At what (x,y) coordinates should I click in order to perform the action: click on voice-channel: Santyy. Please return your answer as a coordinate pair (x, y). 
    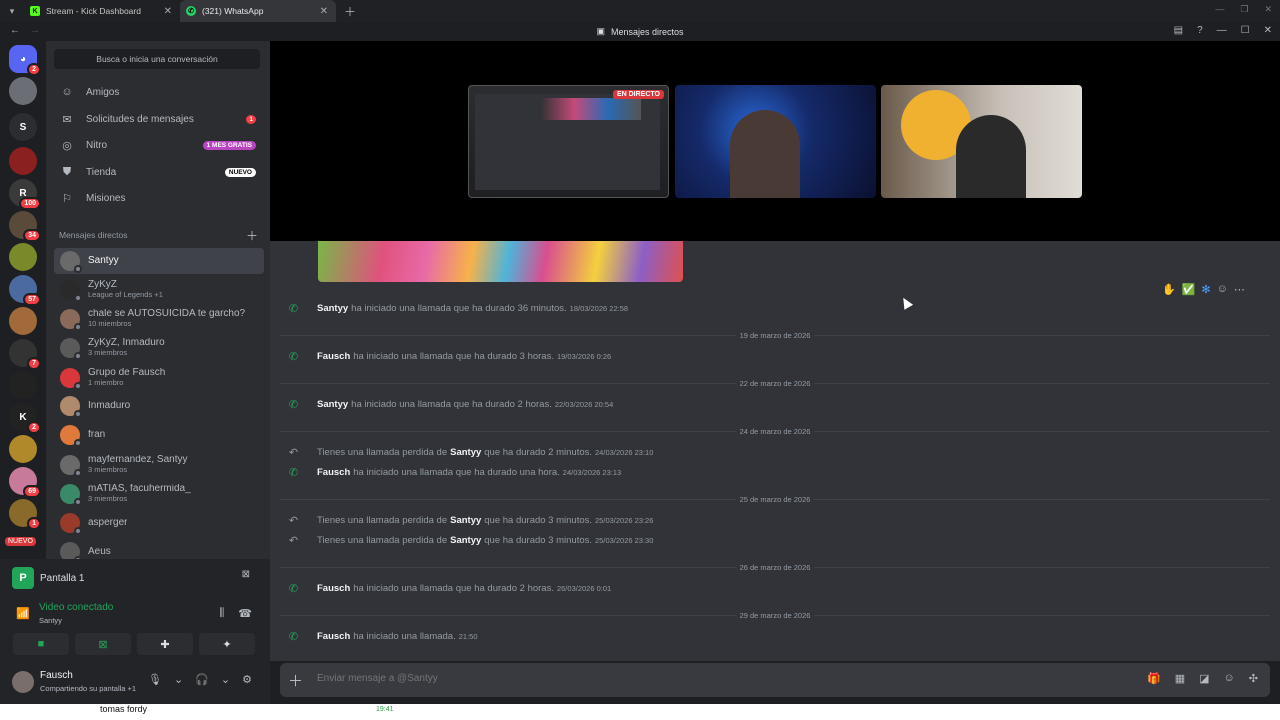
    Looking at the image, I should click on (50, 620).